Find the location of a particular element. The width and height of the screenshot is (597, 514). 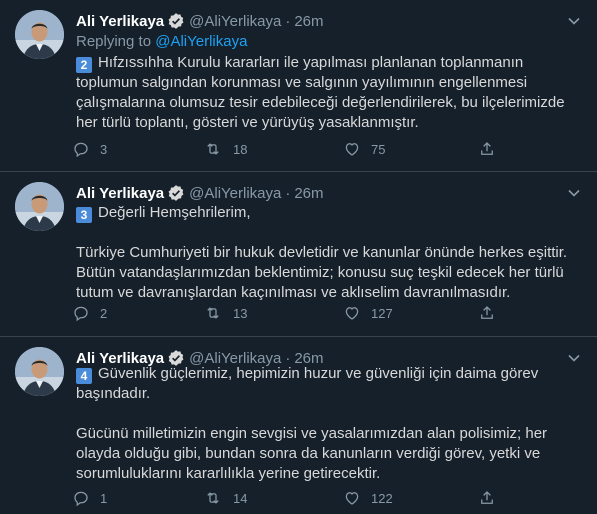

replying-to-label: Replying to is located at coordinates (116, 41).